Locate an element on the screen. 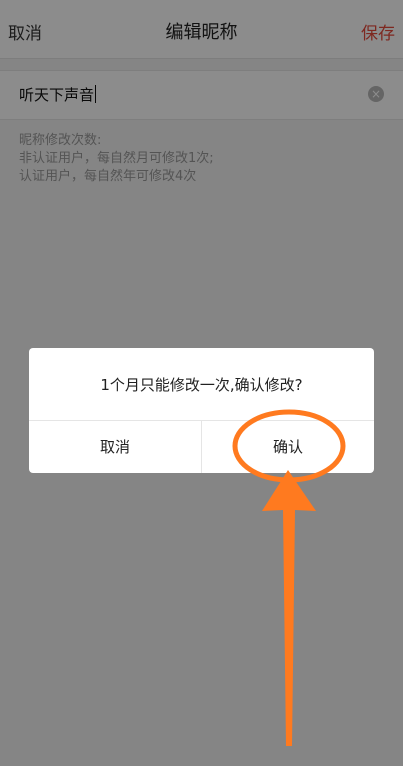 Image resolution: width=403 pixels, height=766 pixels. dialog-message: 1个月只能修改一次,确认修改? is located at coordinates (201, 385).